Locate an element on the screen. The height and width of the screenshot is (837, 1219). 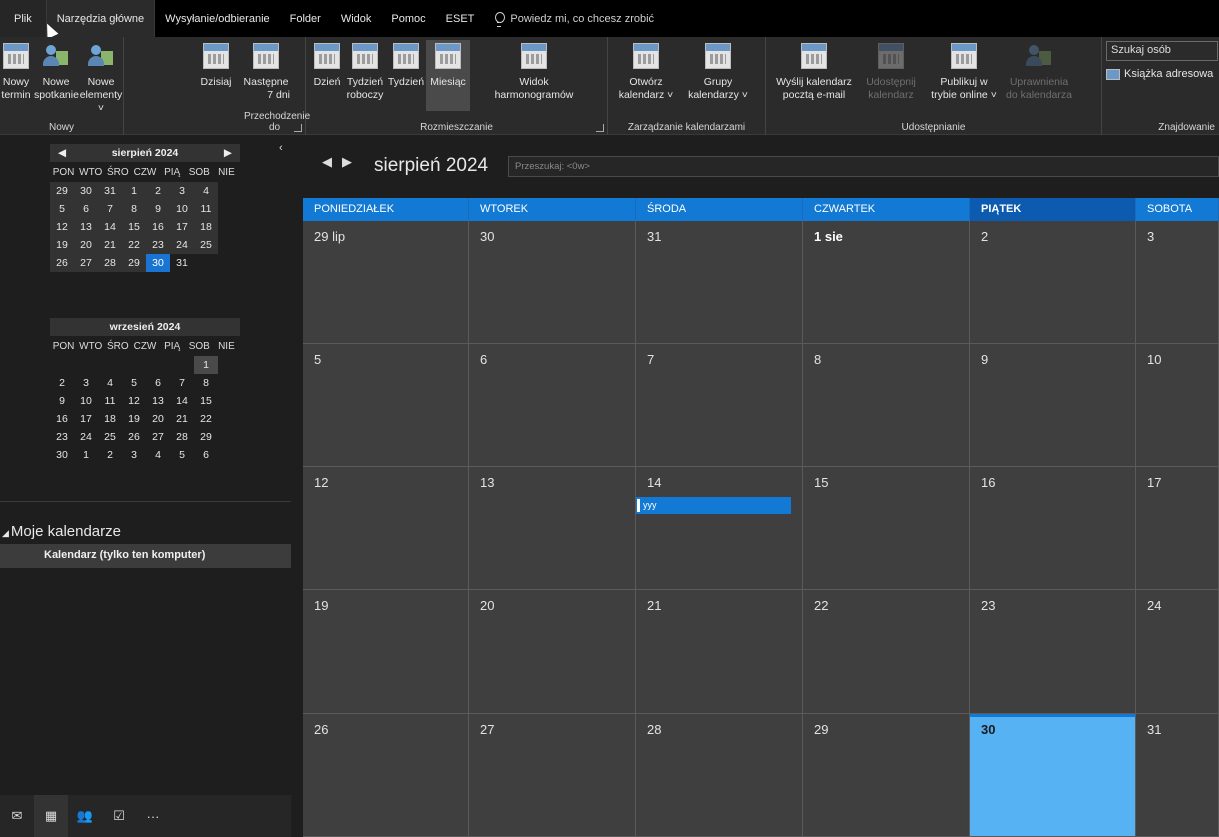
people-icon: 👥 is located at coordinates (85, 816).